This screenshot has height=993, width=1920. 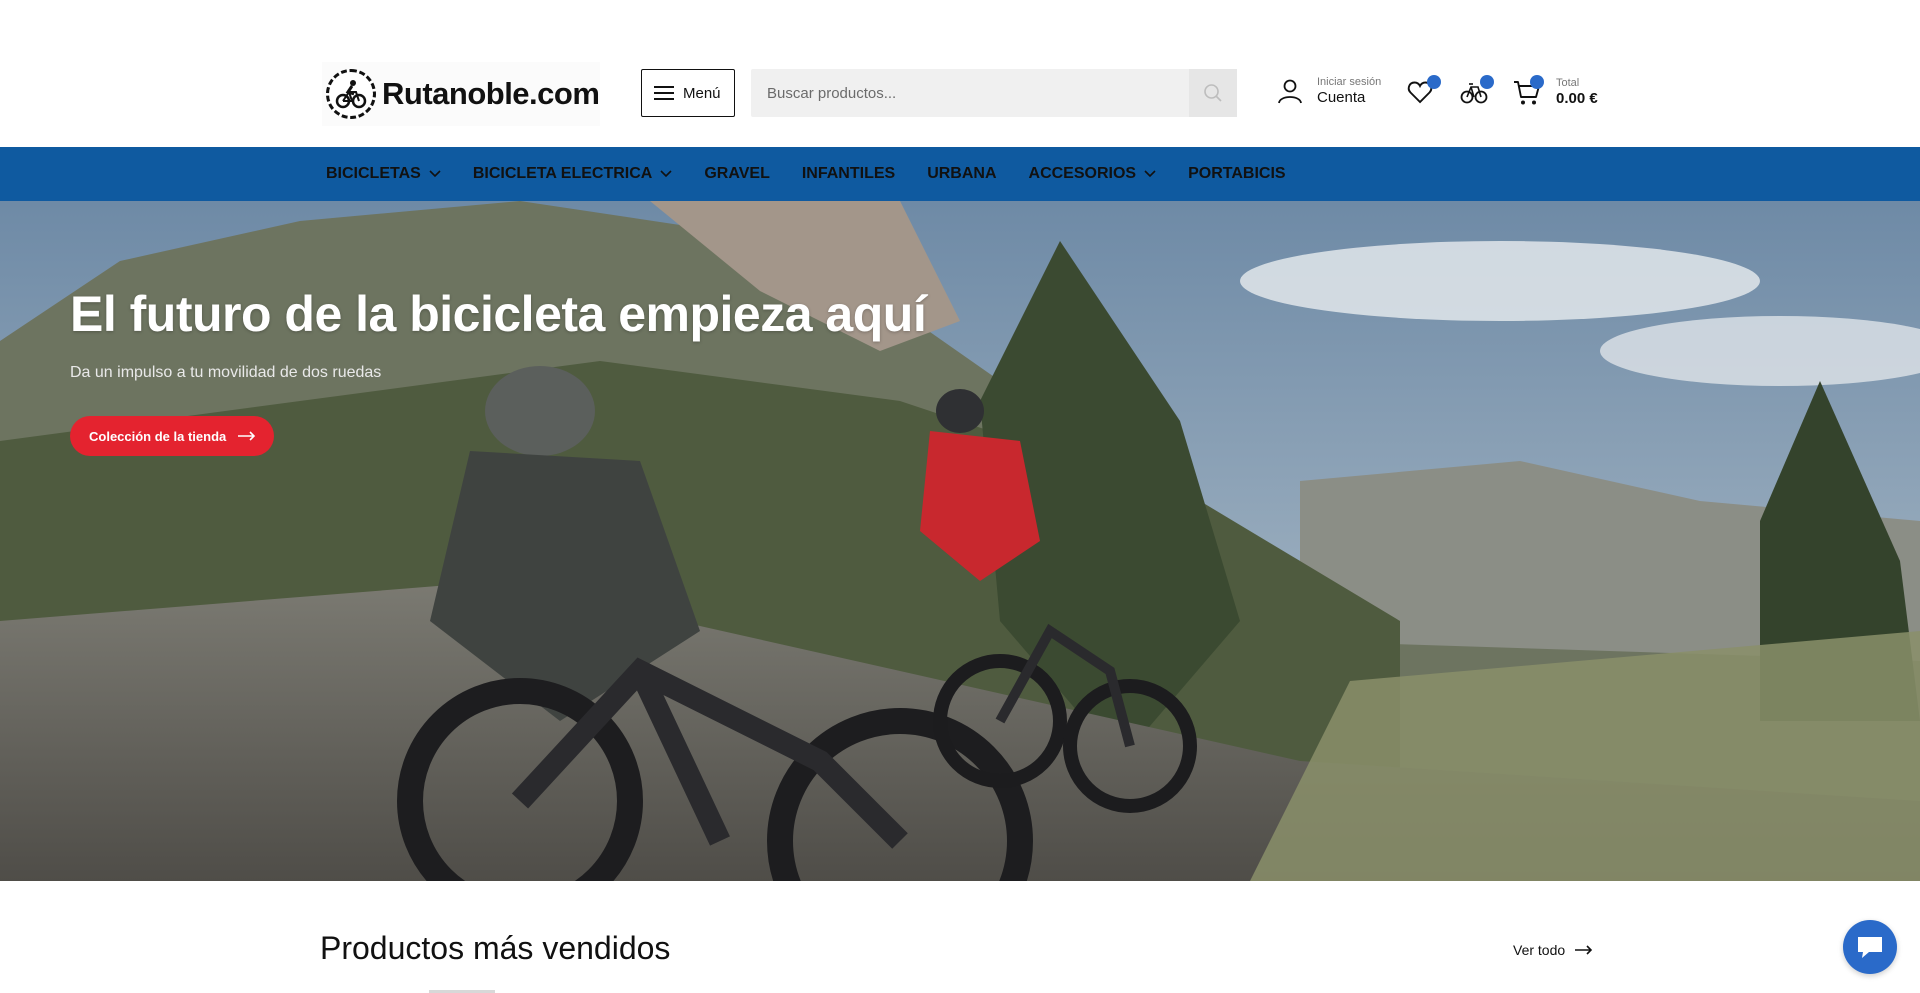 What do you see at coordinates (373, 173) in the screenshot?
I see `nav-item-label: BICICLETAS` at bounding box center [373, 173].